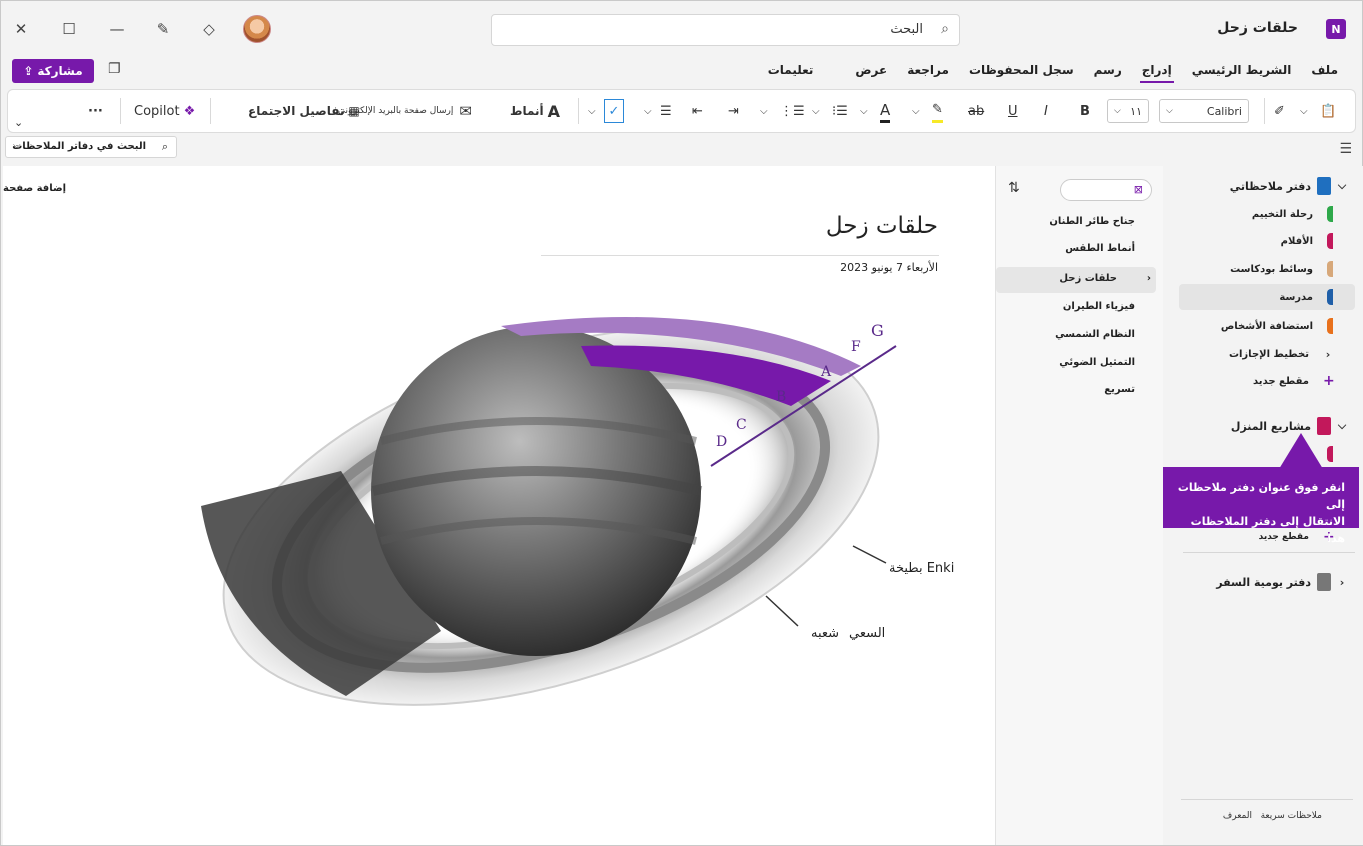 The height and width of the screenshot is (846, 1363). What do you see at coordinates (825, 633) in the screenshot?
I see `annotation-left: شعبه` at bounding box center [825, 633].